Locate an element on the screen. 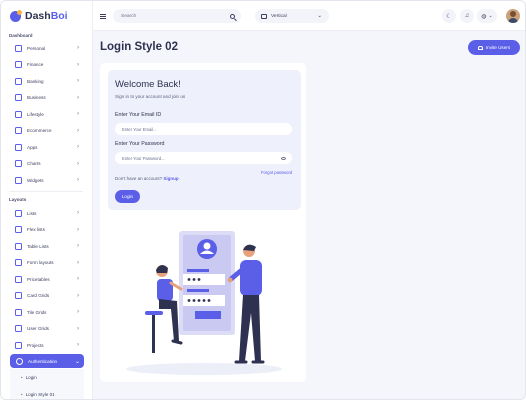  sidebar-item-flex-lists: Flex lists › is located at coordinates (47, 230).